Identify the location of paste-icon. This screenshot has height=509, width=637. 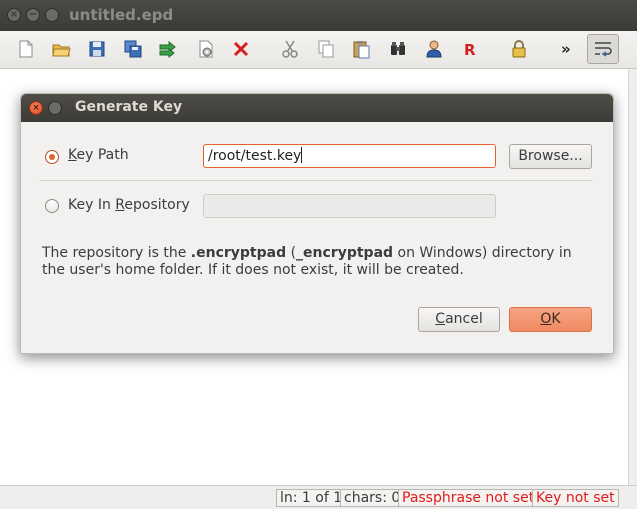
(361, 49).